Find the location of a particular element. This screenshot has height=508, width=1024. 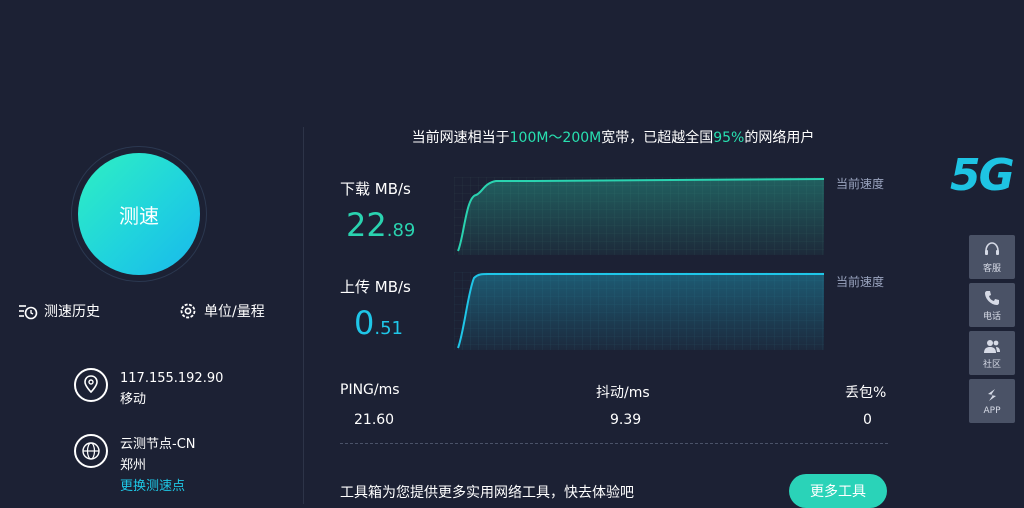

speed-summary: 当前网速相当于100M～200M宽带，已超越全国95%的网络用户 is located at coordinates (613, 137).